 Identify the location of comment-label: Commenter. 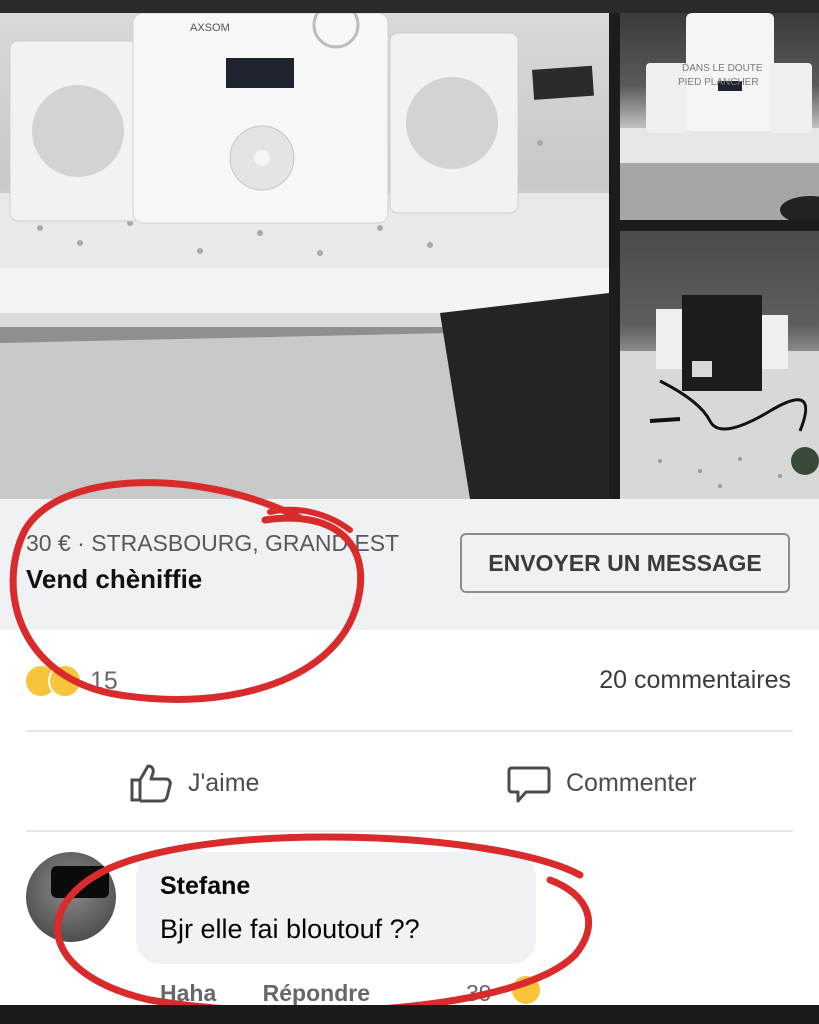
(631, 782).